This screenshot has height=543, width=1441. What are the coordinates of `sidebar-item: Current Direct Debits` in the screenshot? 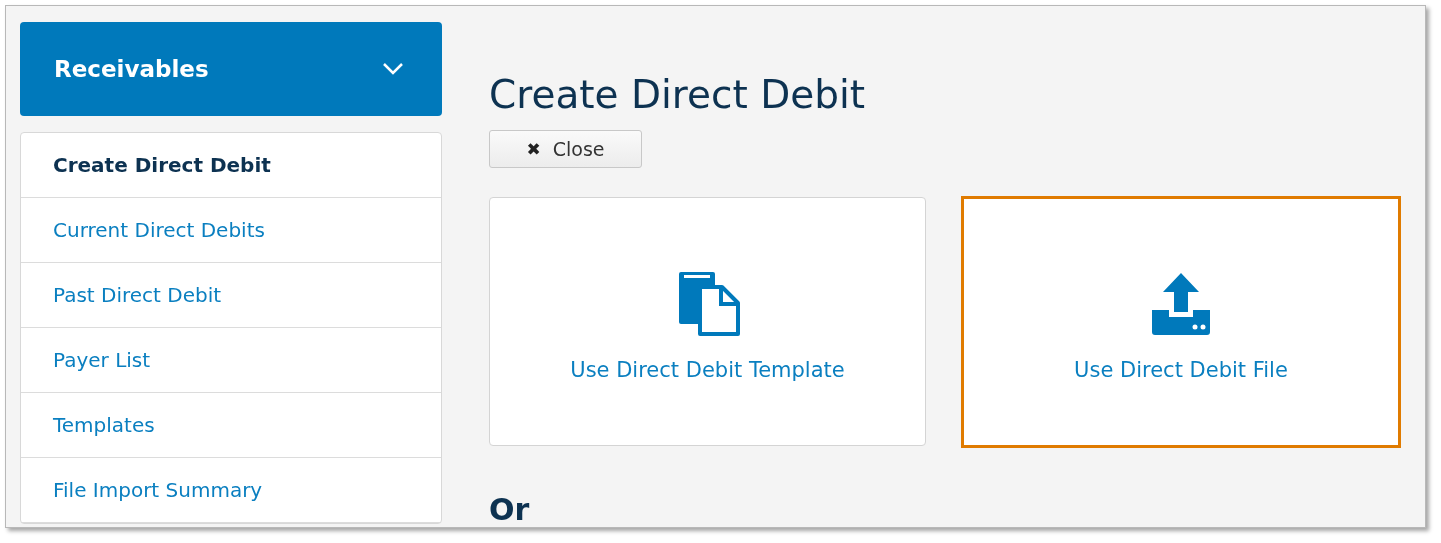 It's located at (231, 230).